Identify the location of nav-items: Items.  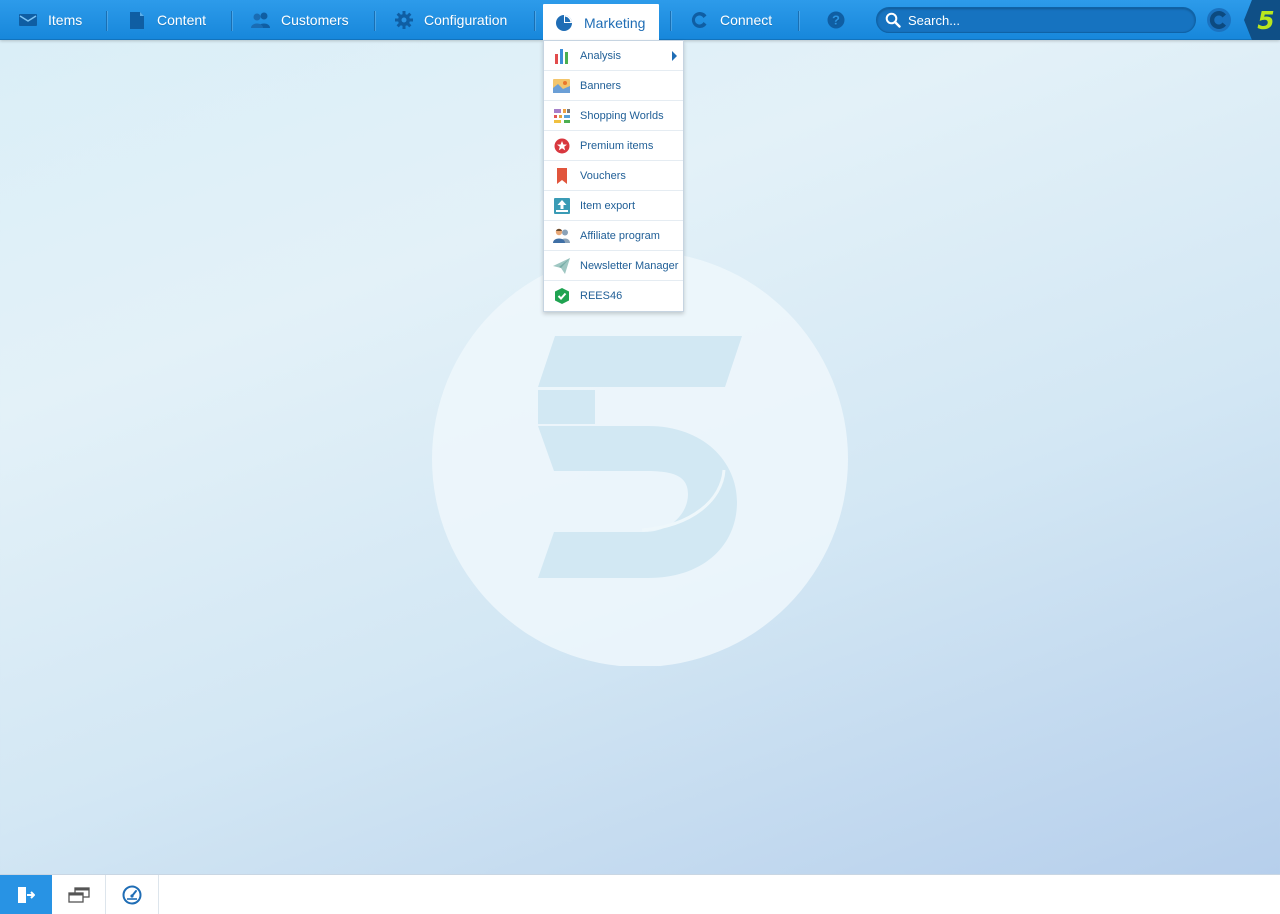
(50, 20).